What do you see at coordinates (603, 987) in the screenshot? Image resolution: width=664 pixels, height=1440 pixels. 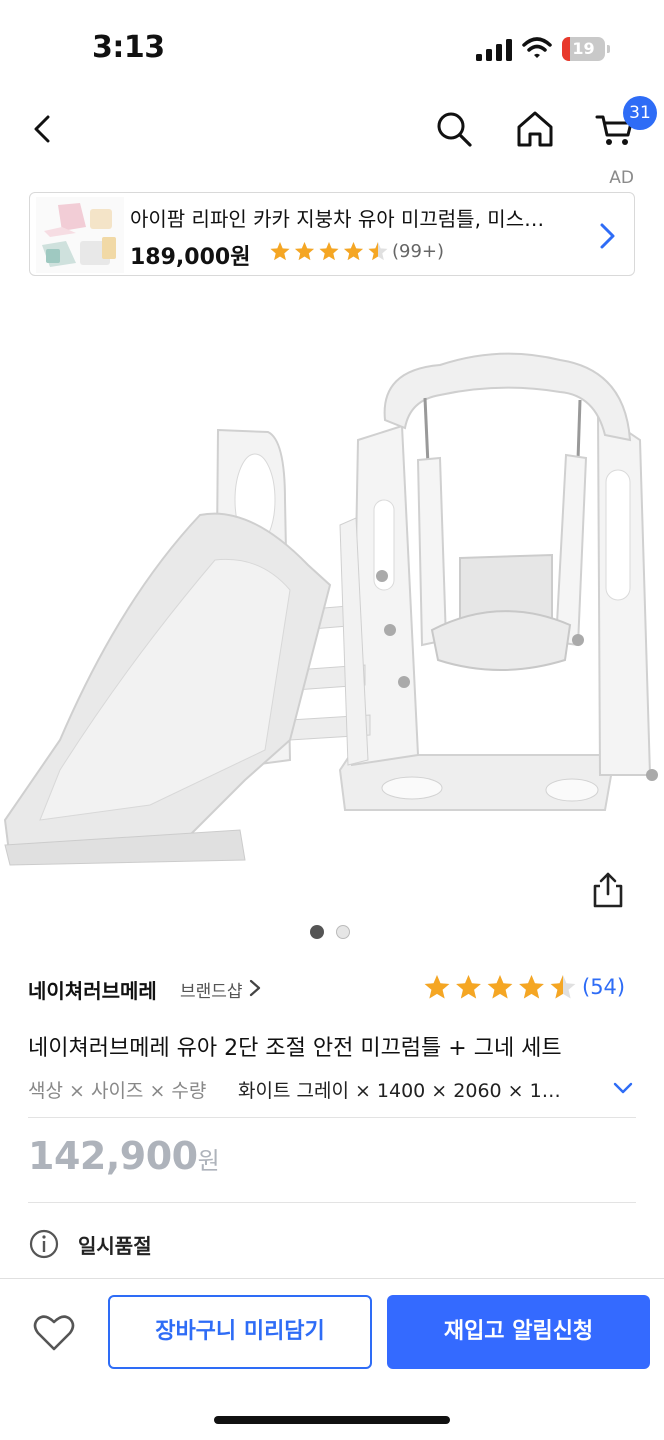 I see `review-count: (54)` at bounding box center [603, 987].